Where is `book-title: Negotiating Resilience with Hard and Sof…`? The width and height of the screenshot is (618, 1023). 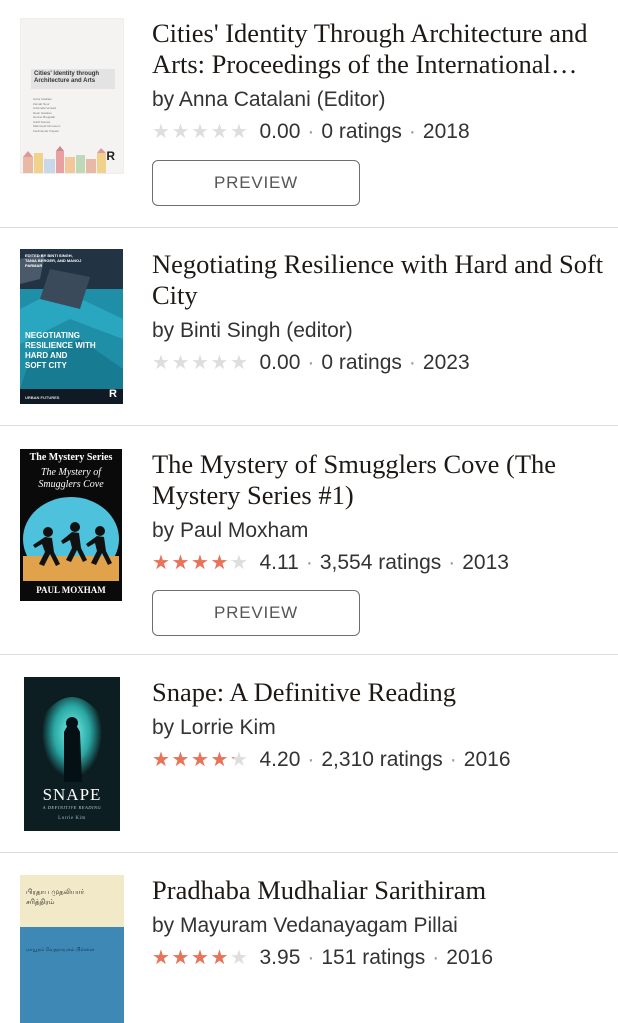 book-title: Negotiating Resilience with Hard and Sof… is located at coordinates (380, 280).